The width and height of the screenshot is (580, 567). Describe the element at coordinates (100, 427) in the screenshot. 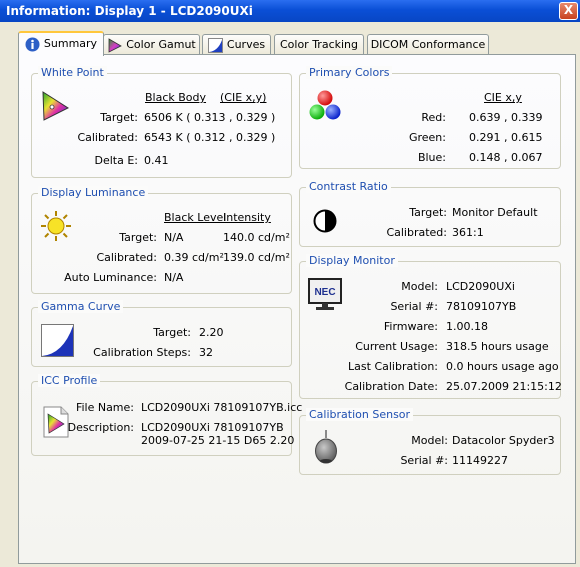

I see `description-label: Description:` at that location.